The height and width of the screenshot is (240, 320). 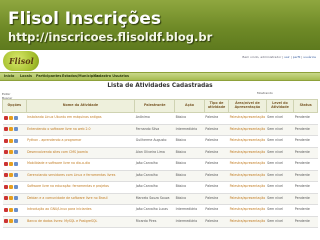 What do you see at coordinates (154, 152) in the screenshot?
I see `cell-palestrante: Alan Oliveira Lima` at bounding box center [154, 152].